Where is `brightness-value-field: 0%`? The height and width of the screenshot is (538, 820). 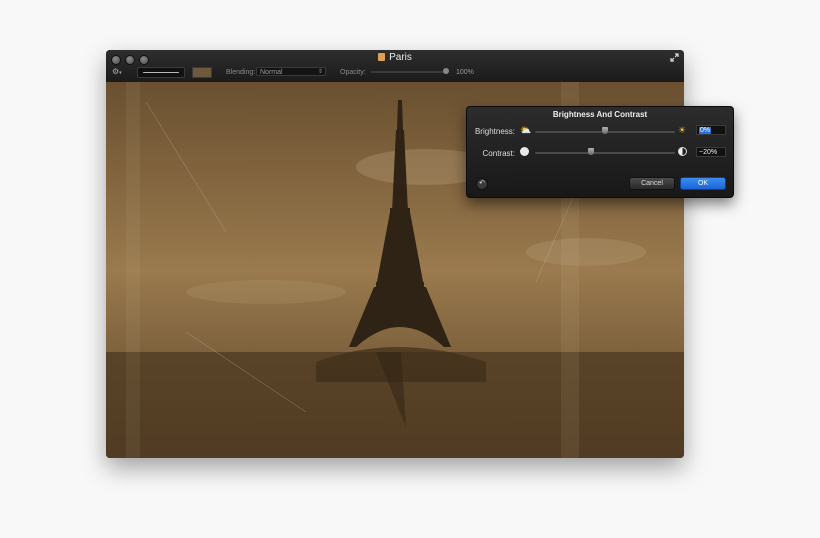 brightness-value-field: 0% is located at coordinates (711, 130).